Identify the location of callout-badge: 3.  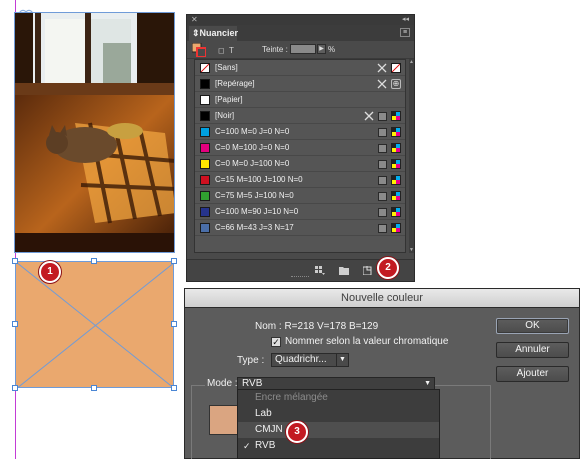
(297, 432).